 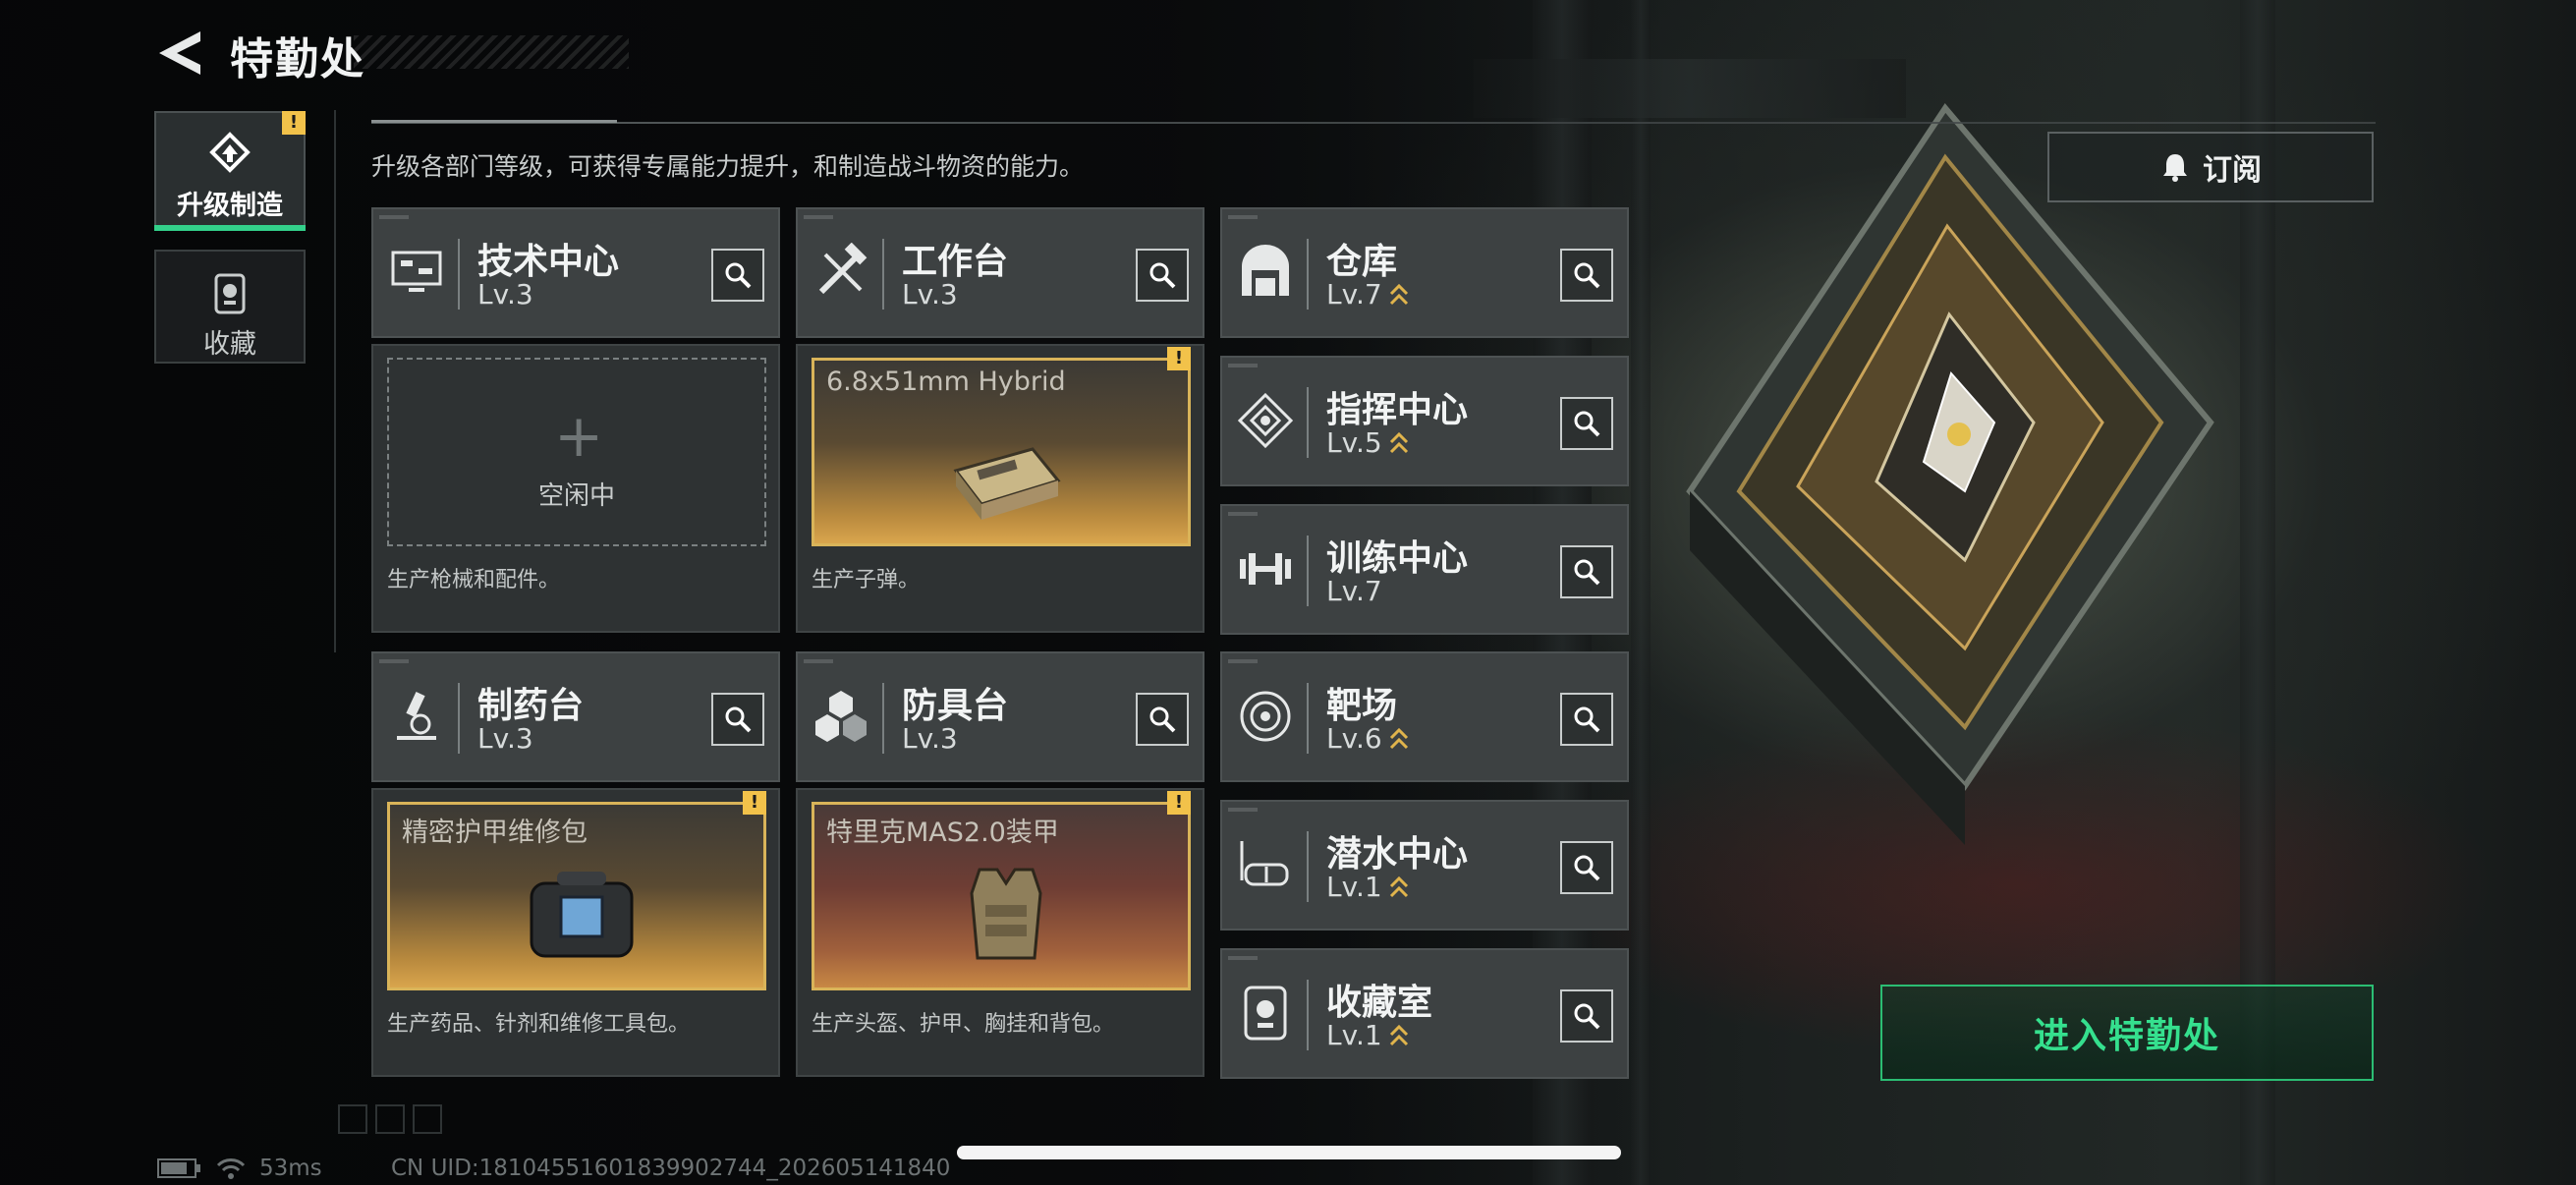 What do you see at coordinates (390, 1119) in the screenshot?
I see `decoration` at bounding box center [390, 1119].